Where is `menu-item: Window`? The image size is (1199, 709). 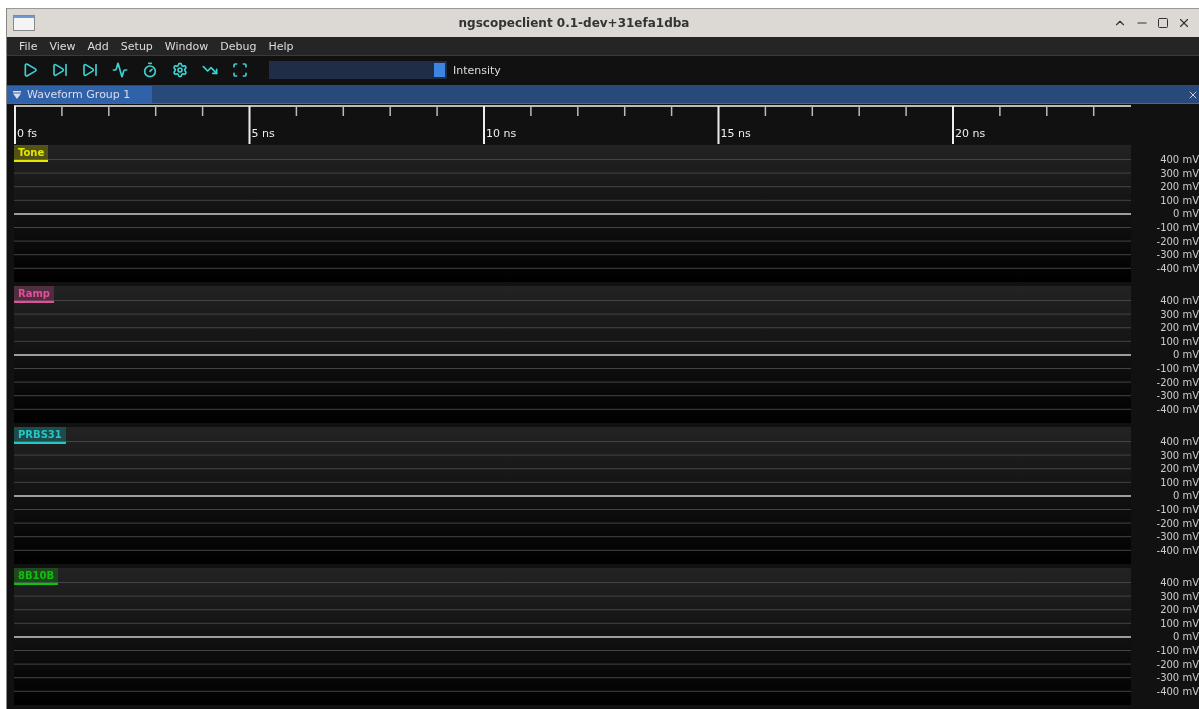
menu-item: Window is located at coordinates (186, 46).